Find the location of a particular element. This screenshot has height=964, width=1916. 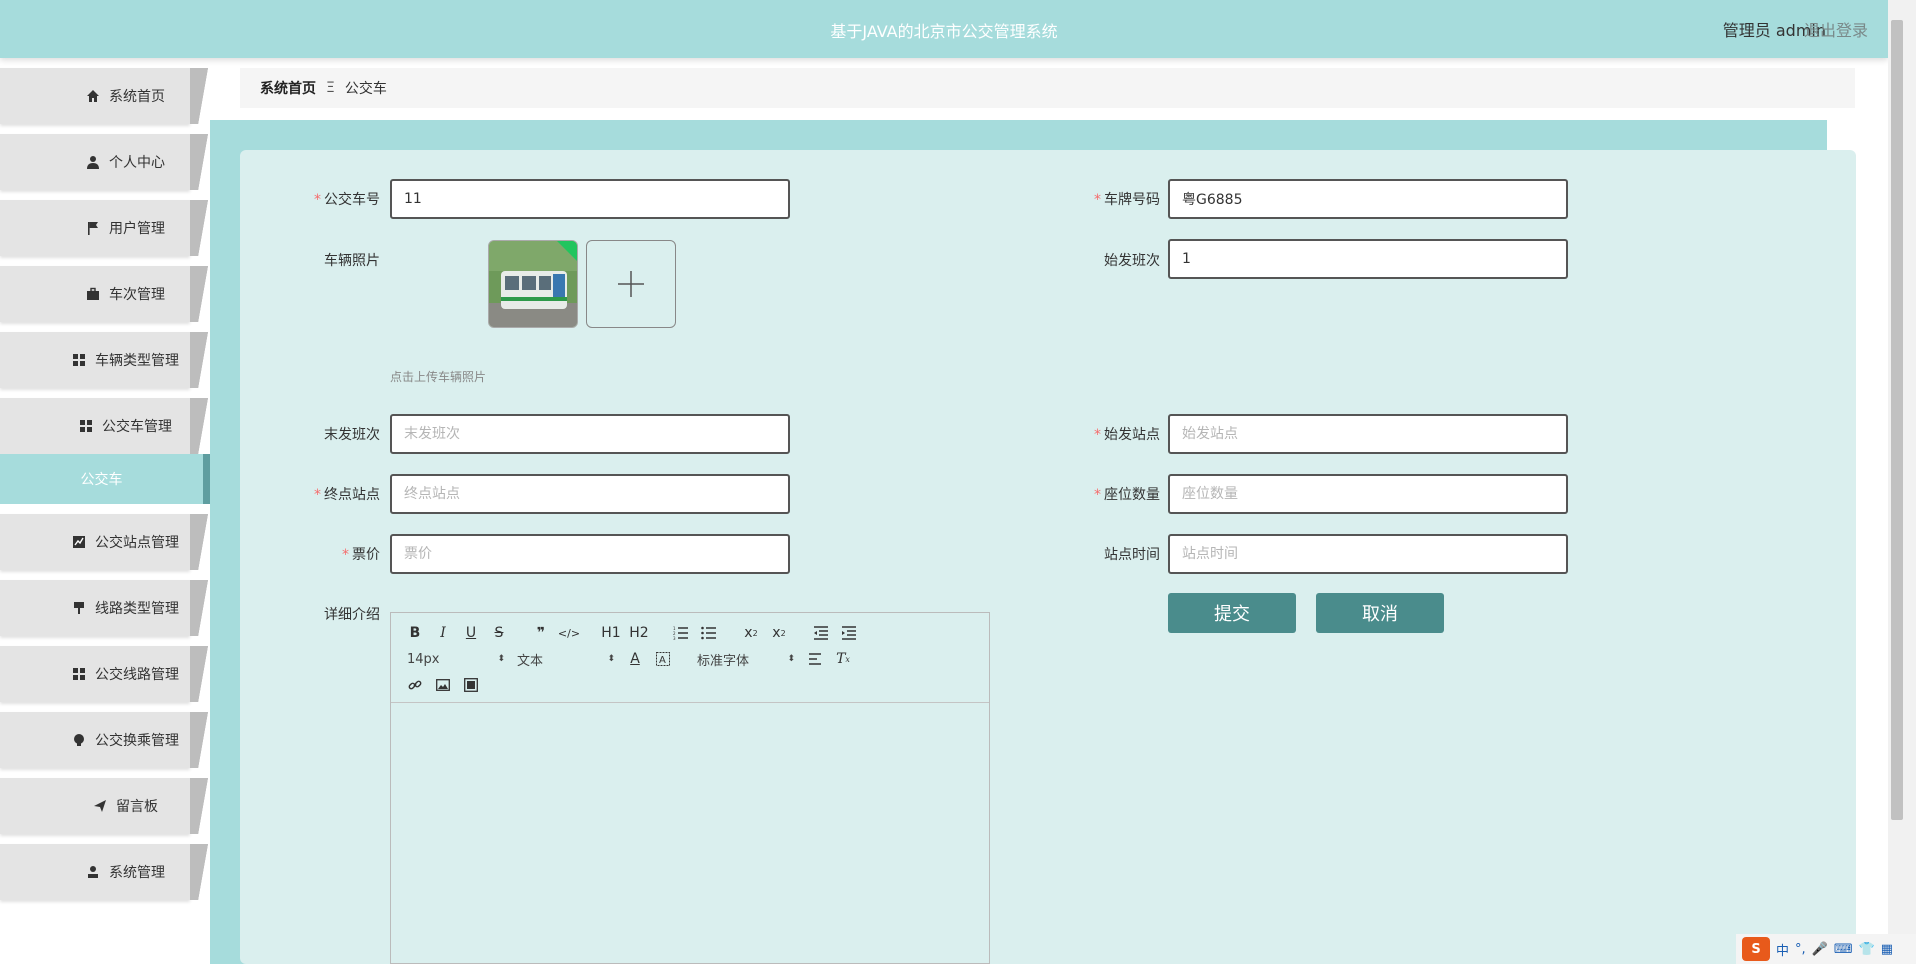

station-time-label: 站点时间 is located at coordinates (1132, 555).